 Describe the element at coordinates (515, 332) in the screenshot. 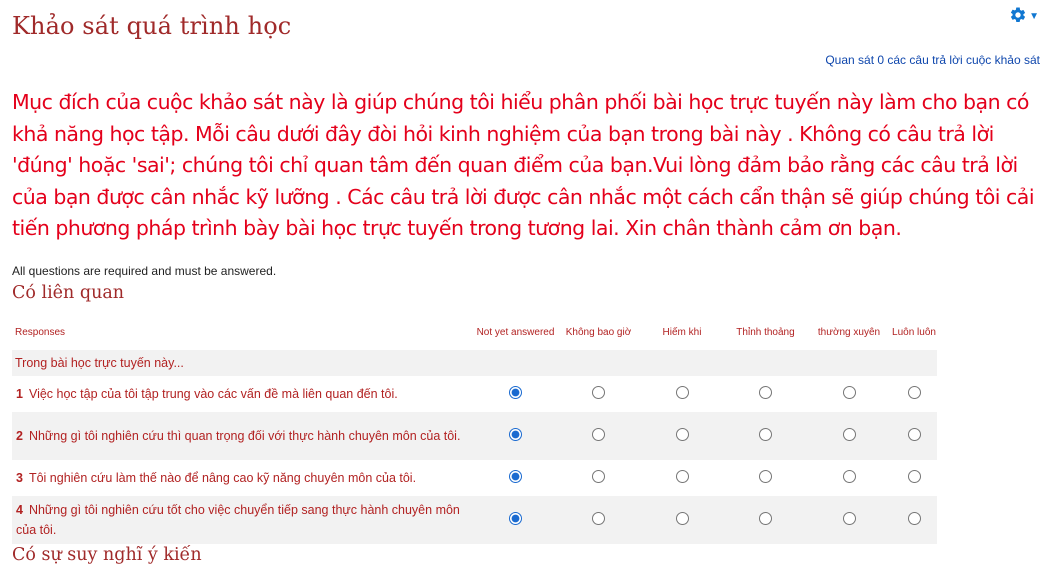

I see `column-header-not-yet: Not yet answered` at that location.